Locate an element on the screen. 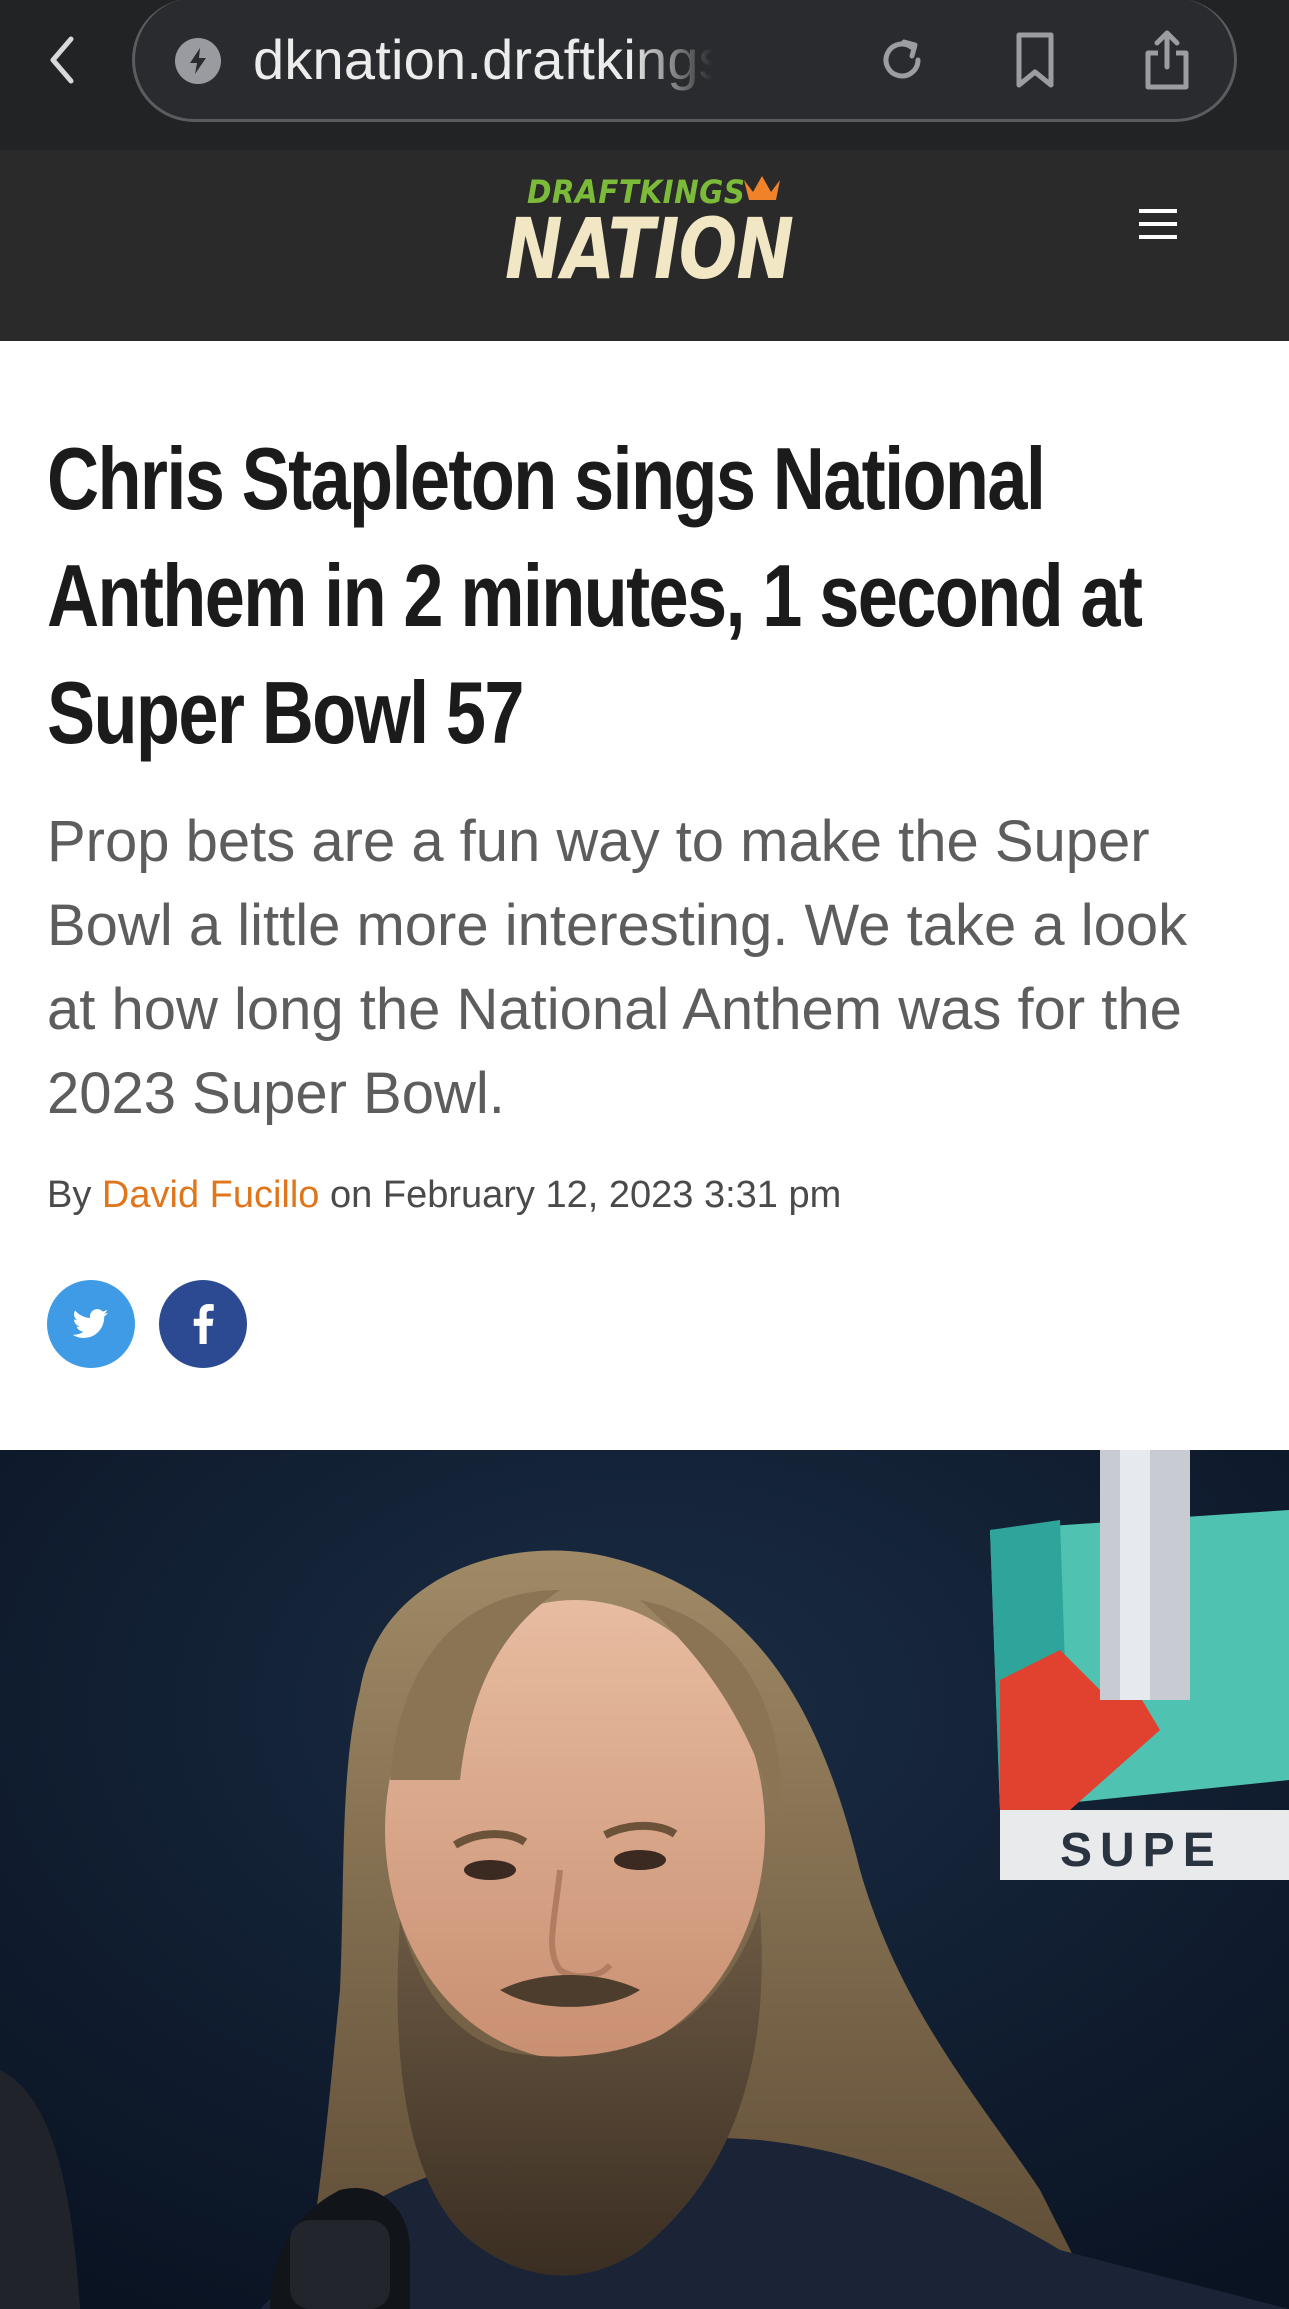 The height and width of the screenshot is (2309, 1289). browser-toolbar: dknation.draftkings.com is located at coordinates (644, 75).